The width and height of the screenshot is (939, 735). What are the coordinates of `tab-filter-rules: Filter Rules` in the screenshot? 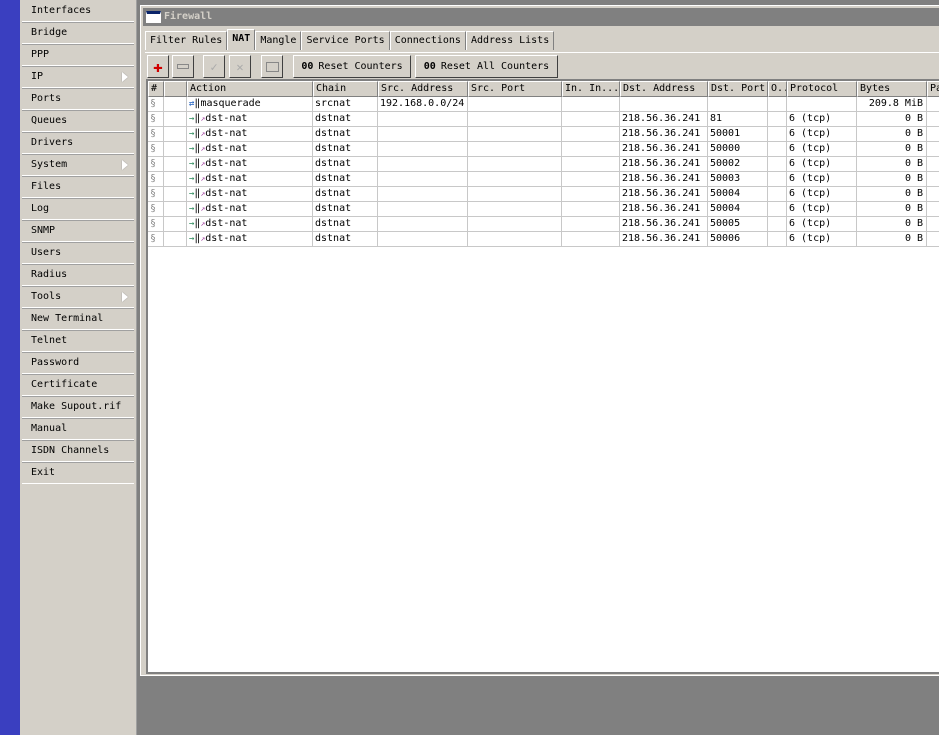 It's located at (186, 40).